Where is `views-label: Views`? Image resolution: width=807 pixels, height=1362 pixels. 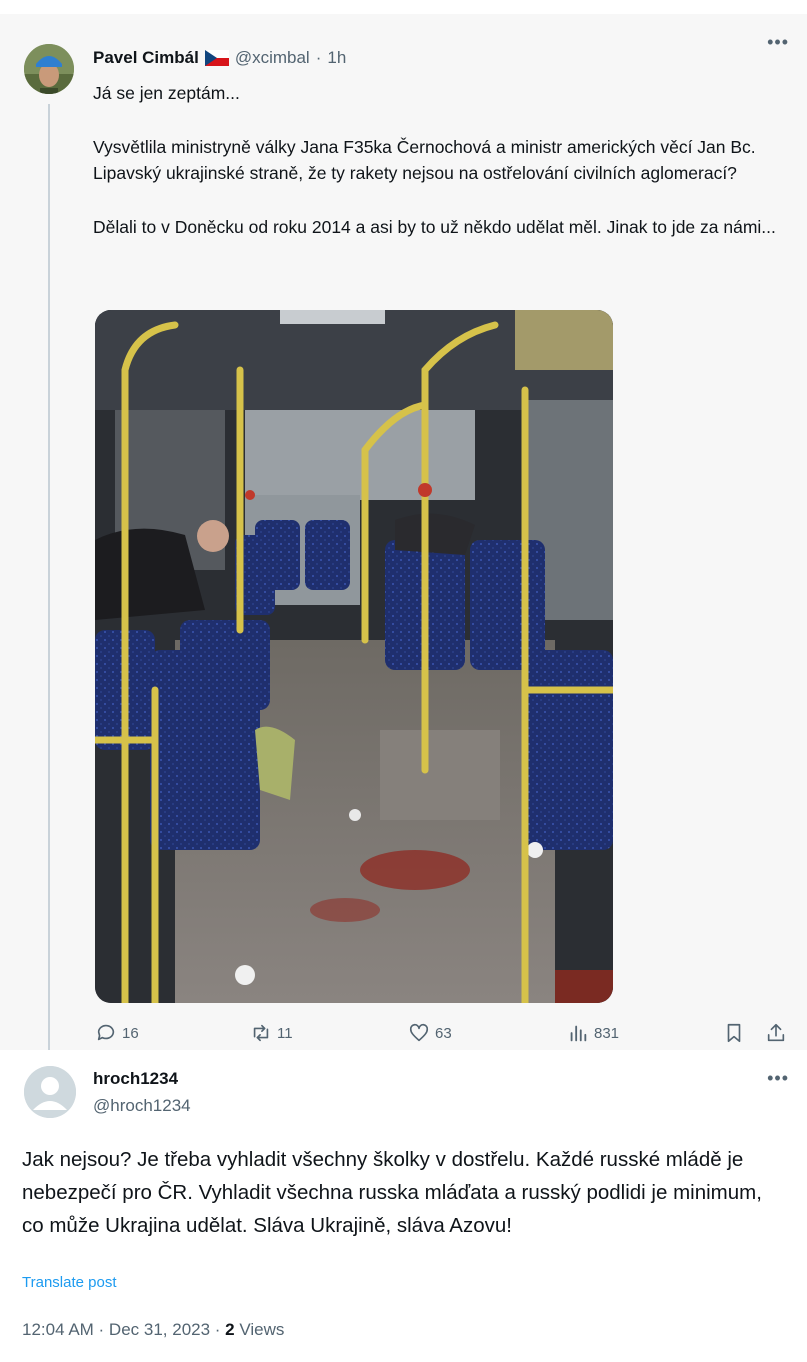
views-label: Views is located at coordinates (262, 1329).